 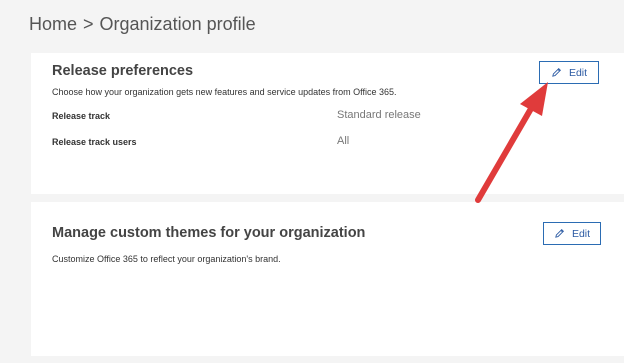 What do you see at coordinates (94, 142) in the screenshot?
I see `release-track-users-label: Release track users` at bounding box center [94, 142].